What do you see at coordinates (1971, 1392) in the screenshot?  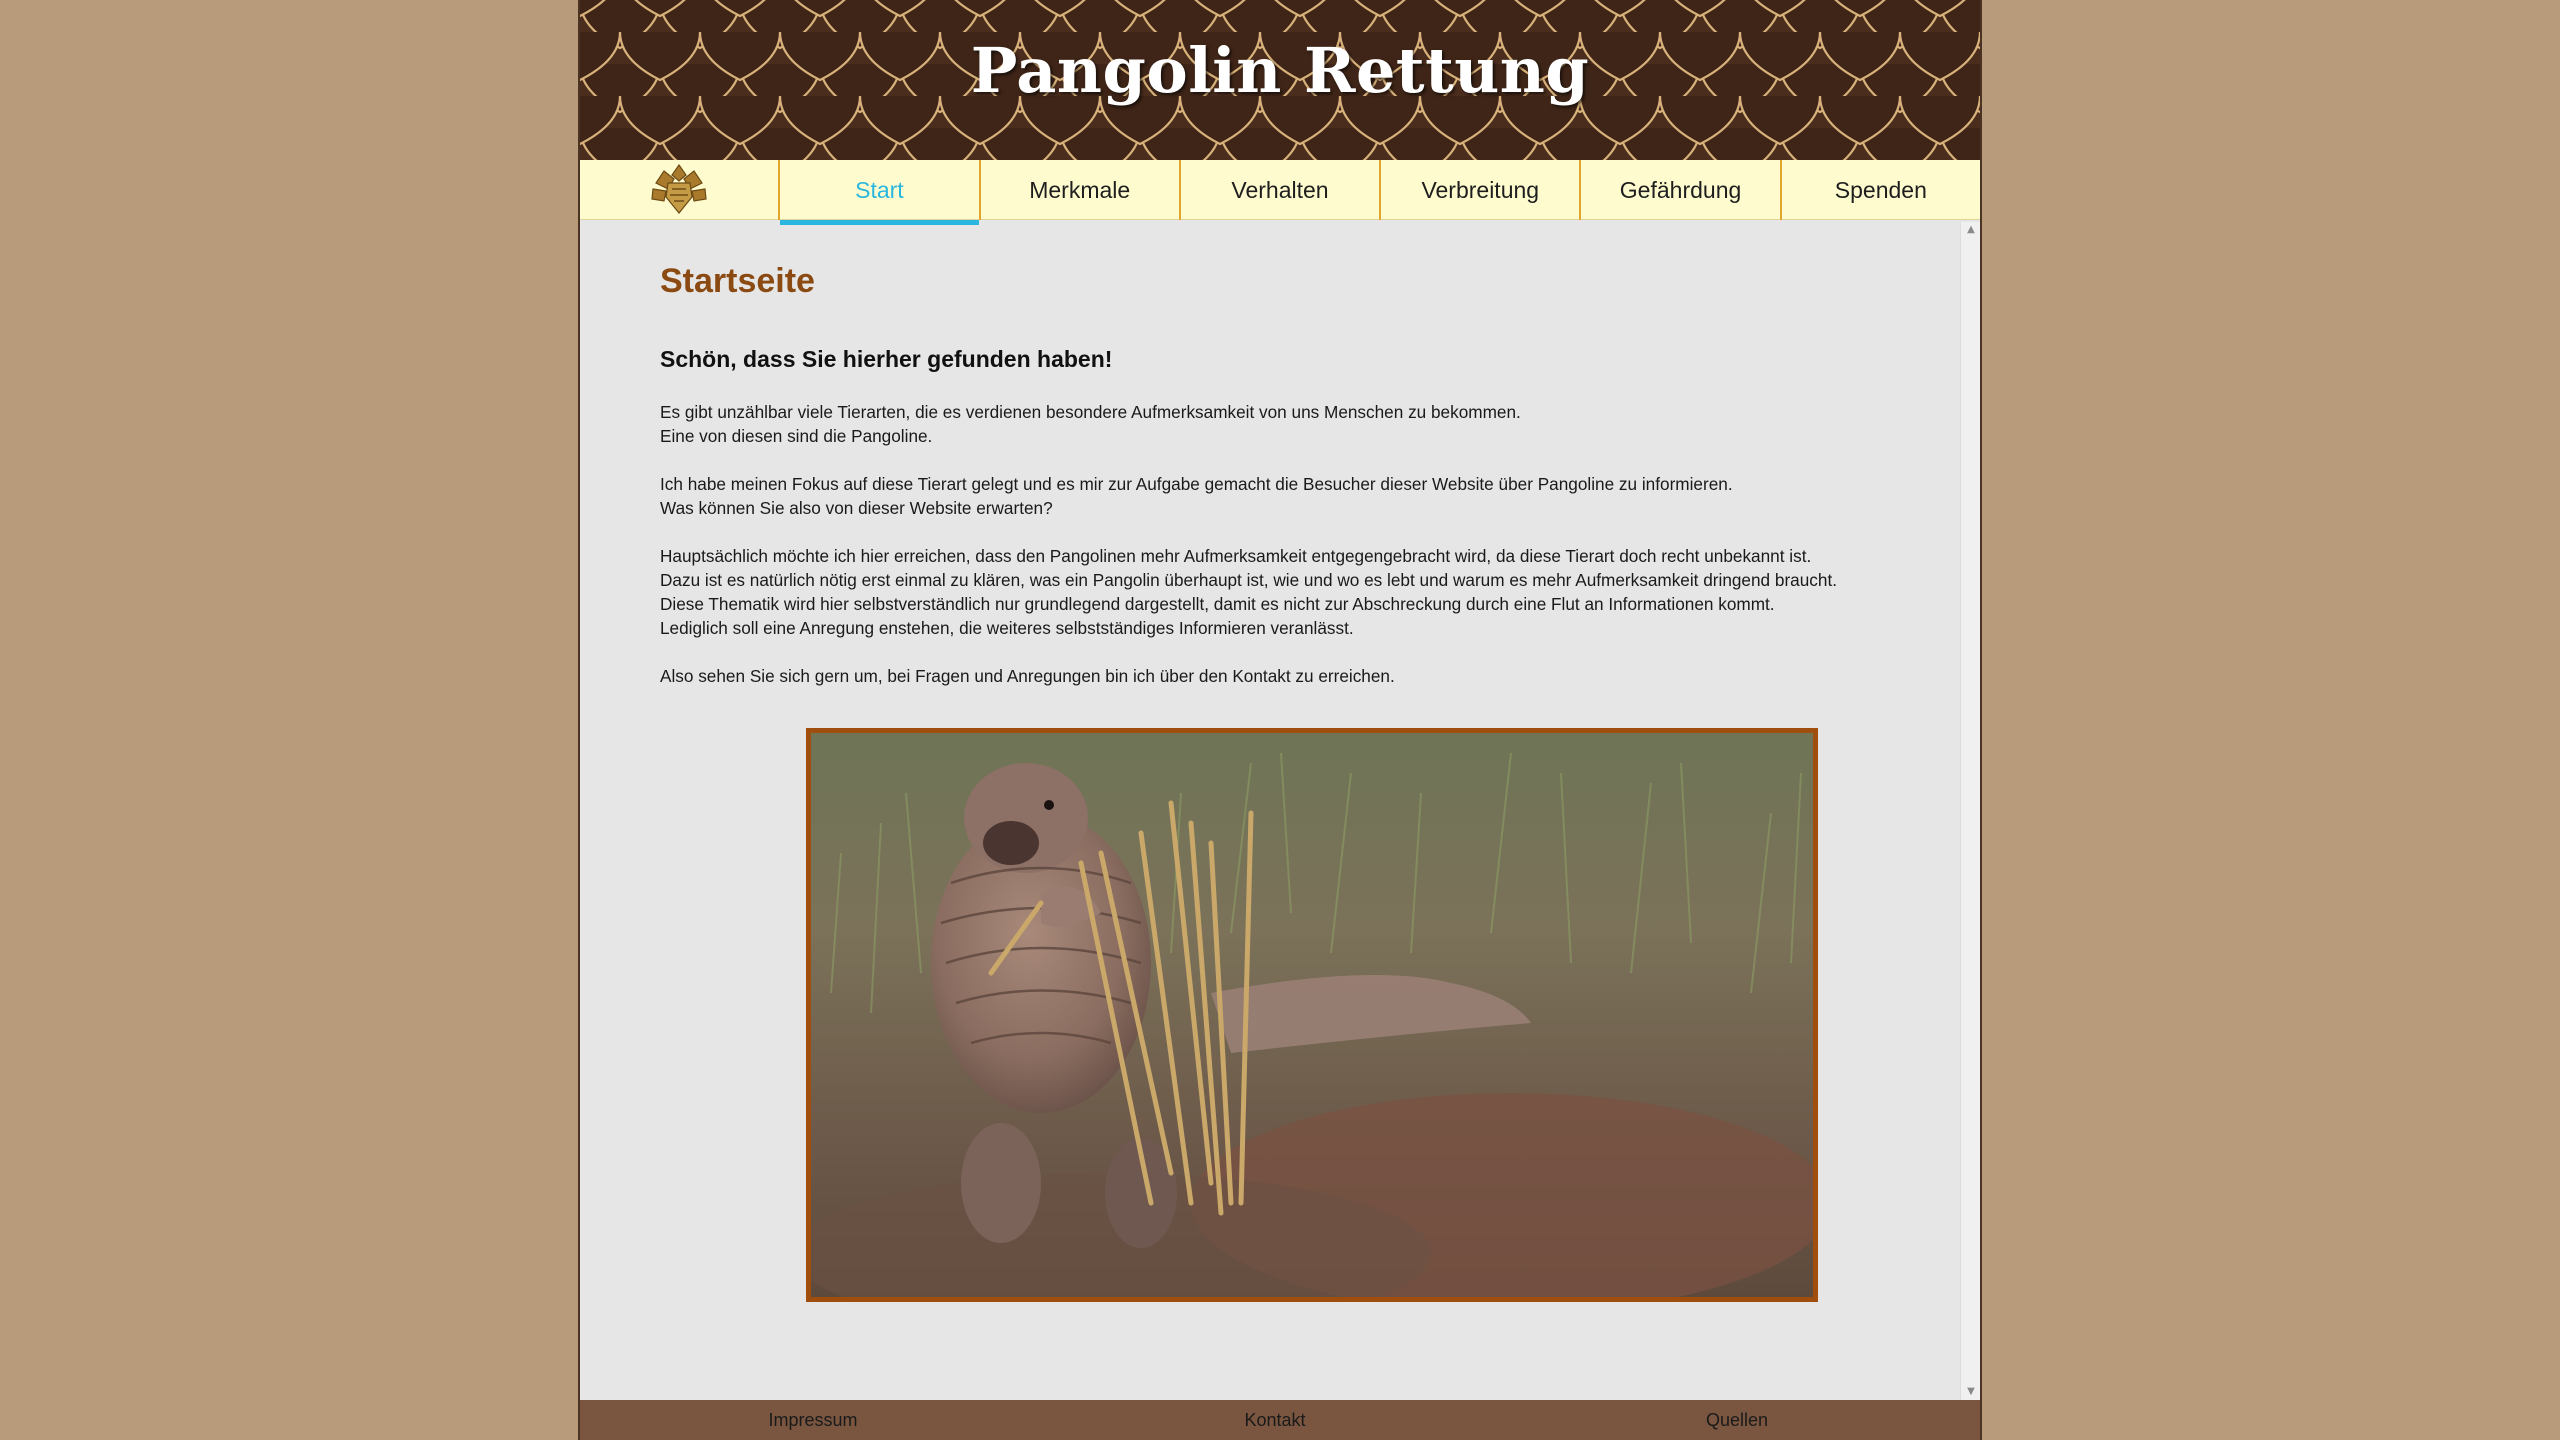 I see `scroll-down-arrow-icon: ▼` at bounding box center [1971, 1392].